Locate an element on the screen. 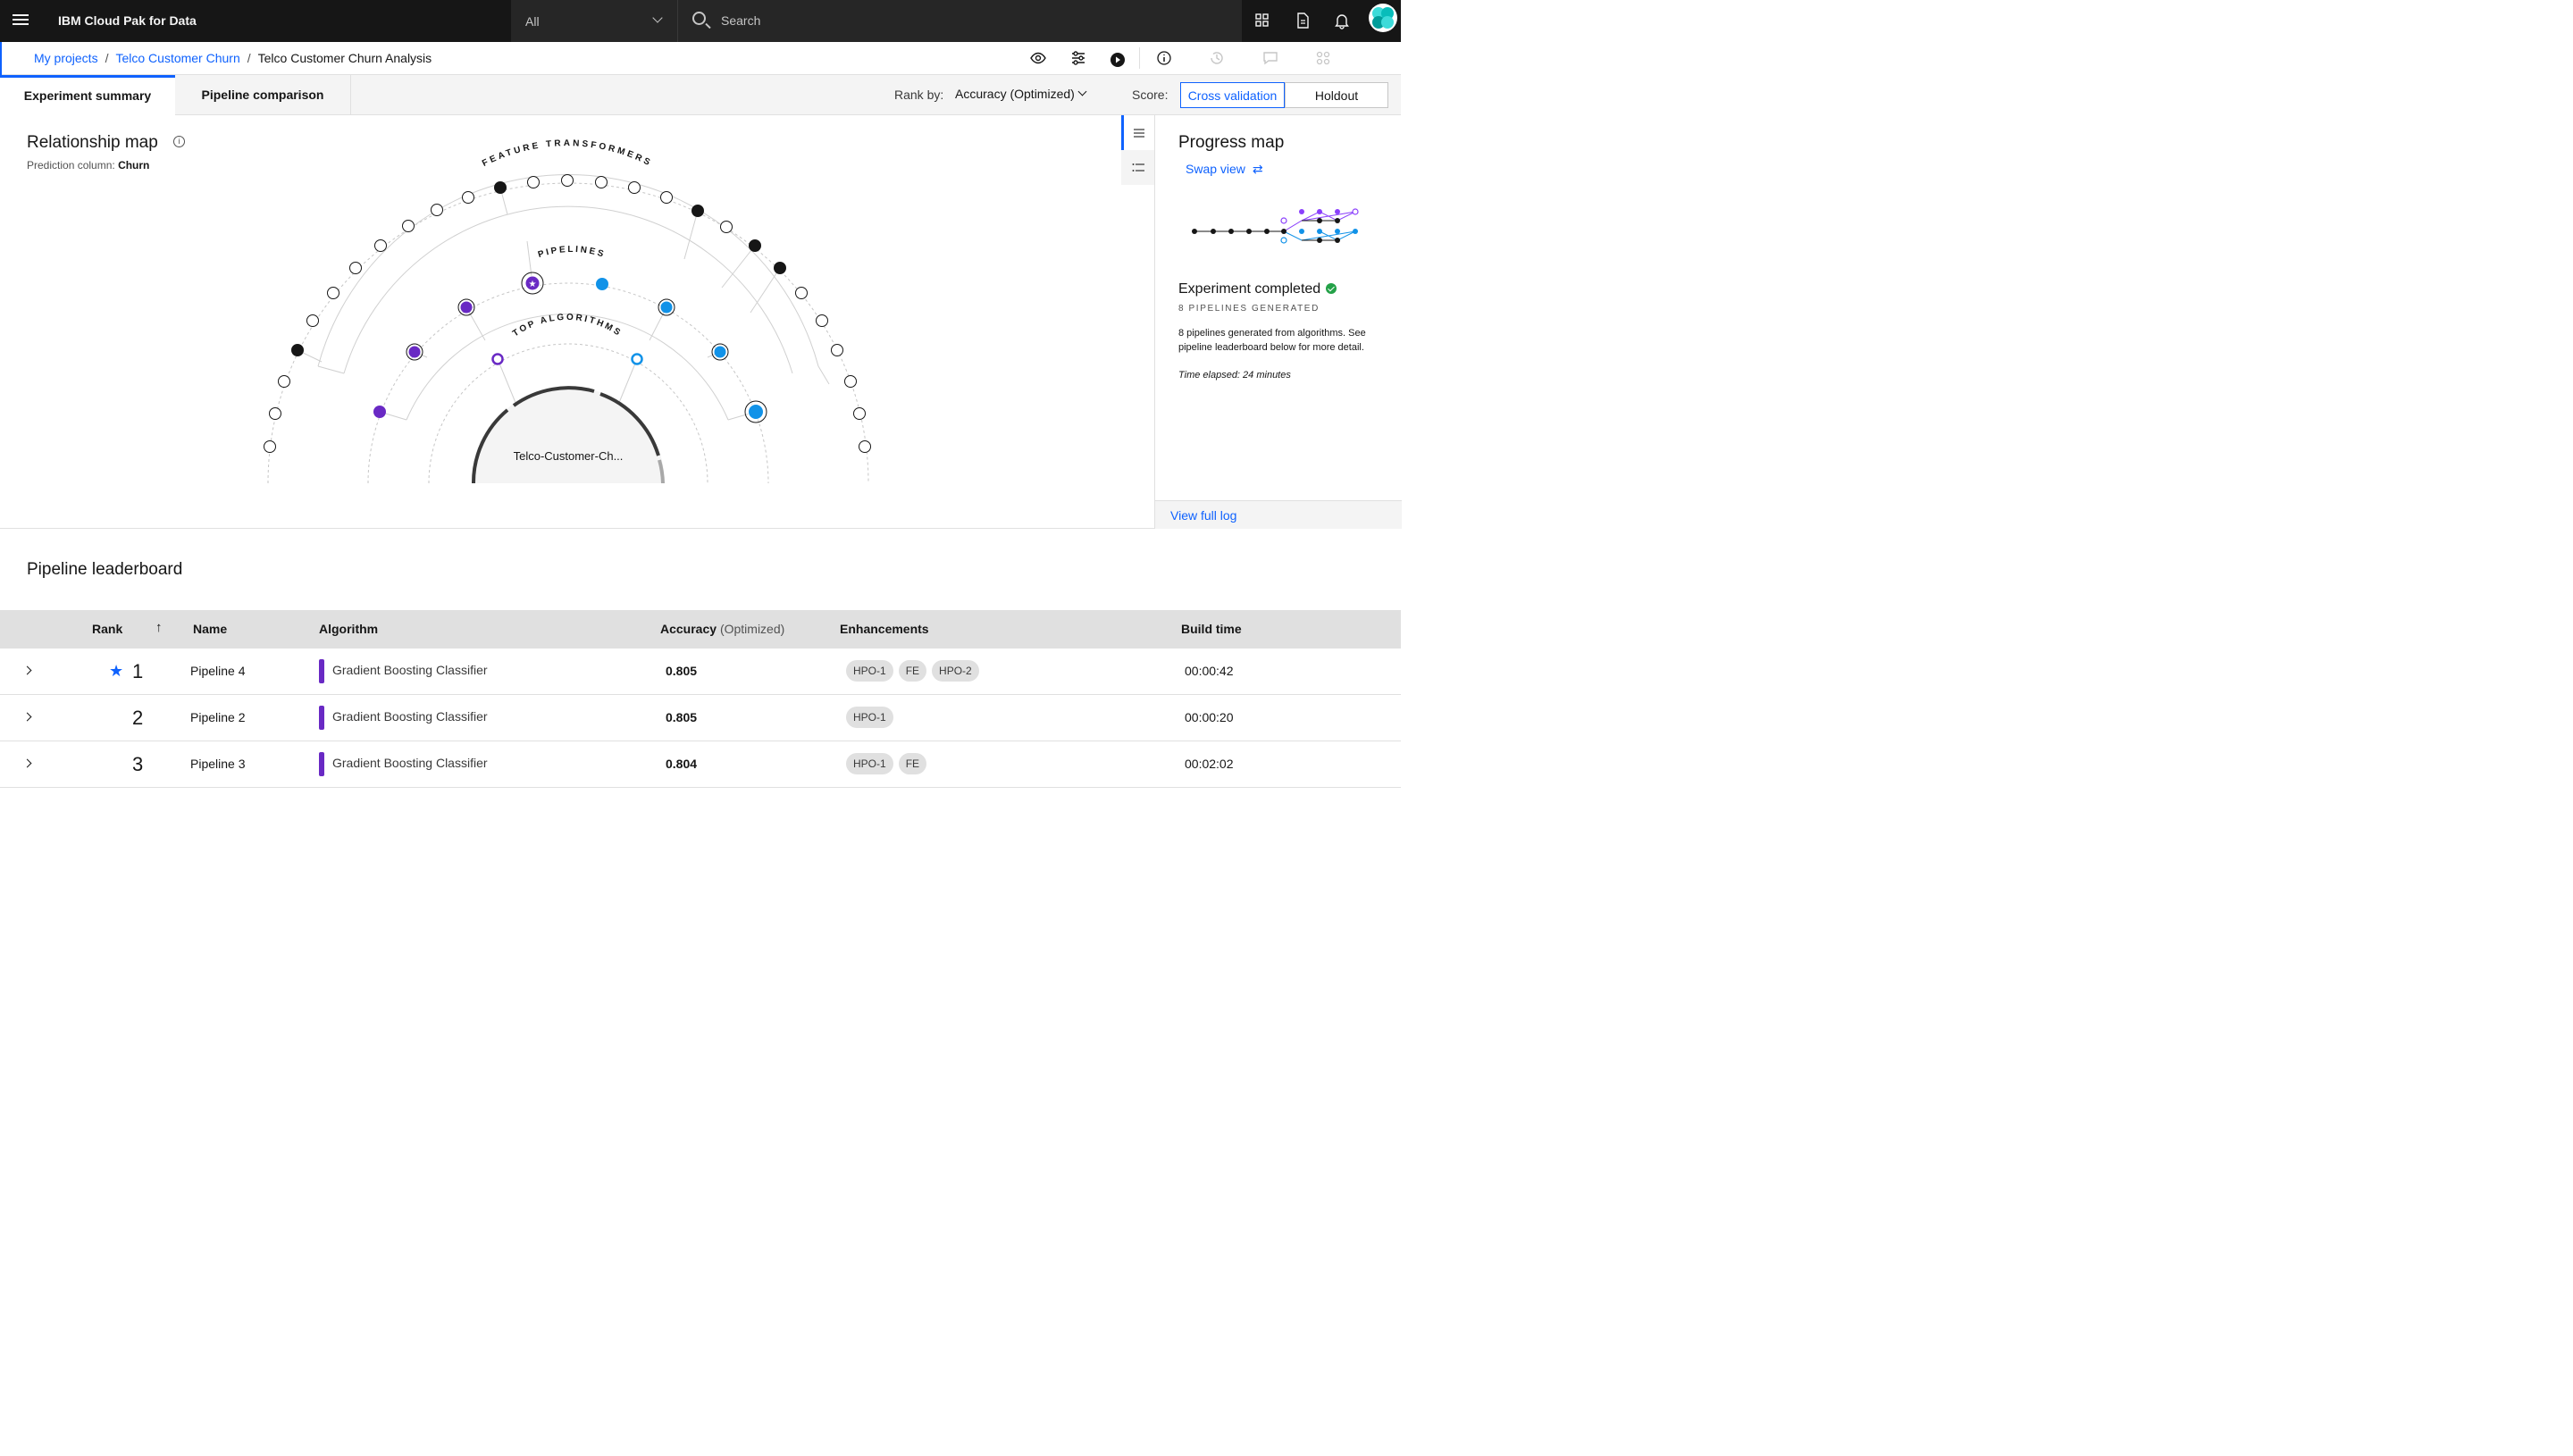  apps-icon is located at coordinates (1262, 20).